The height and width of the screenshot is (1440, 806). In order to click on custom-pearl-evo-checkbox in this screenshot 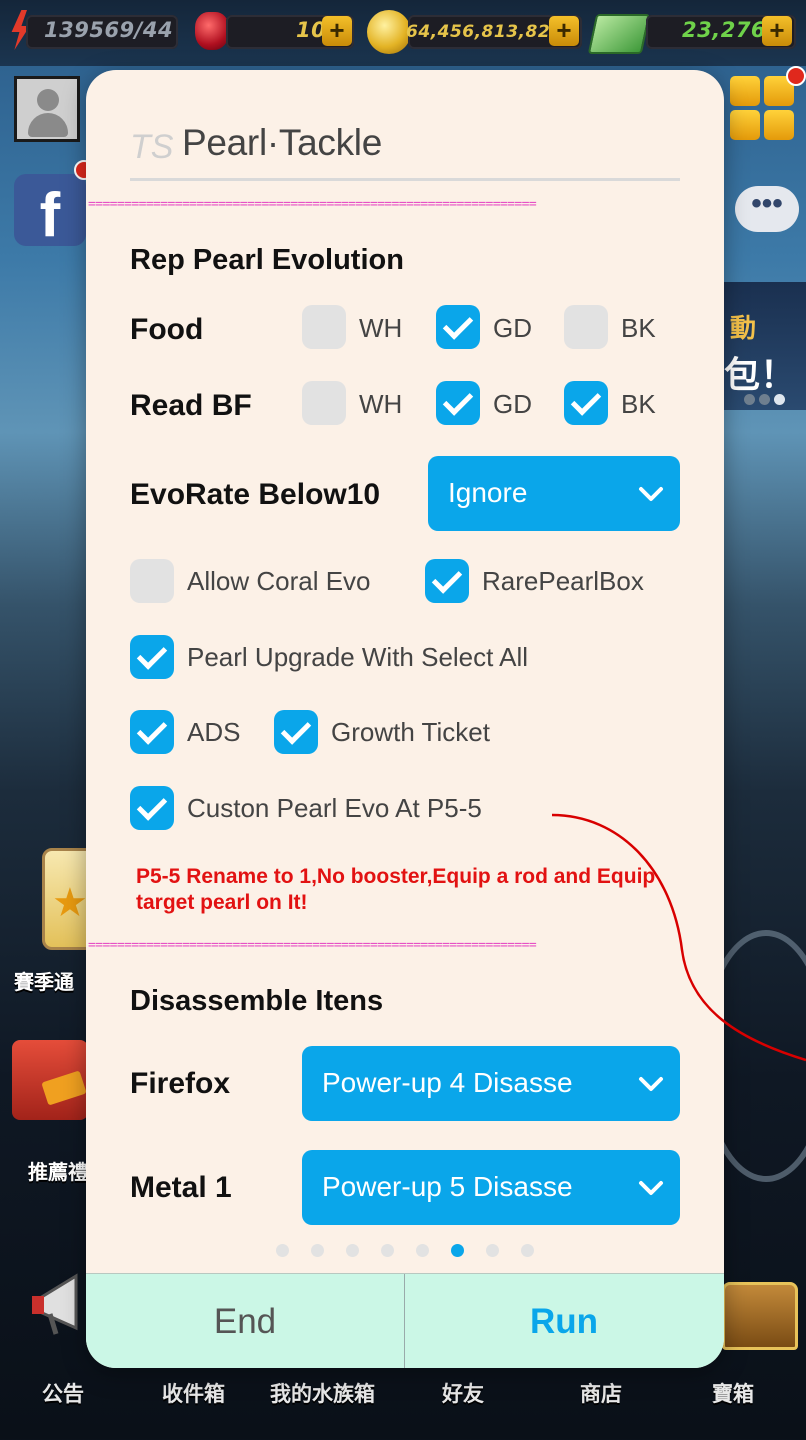, I will do `click(152, 808)`.